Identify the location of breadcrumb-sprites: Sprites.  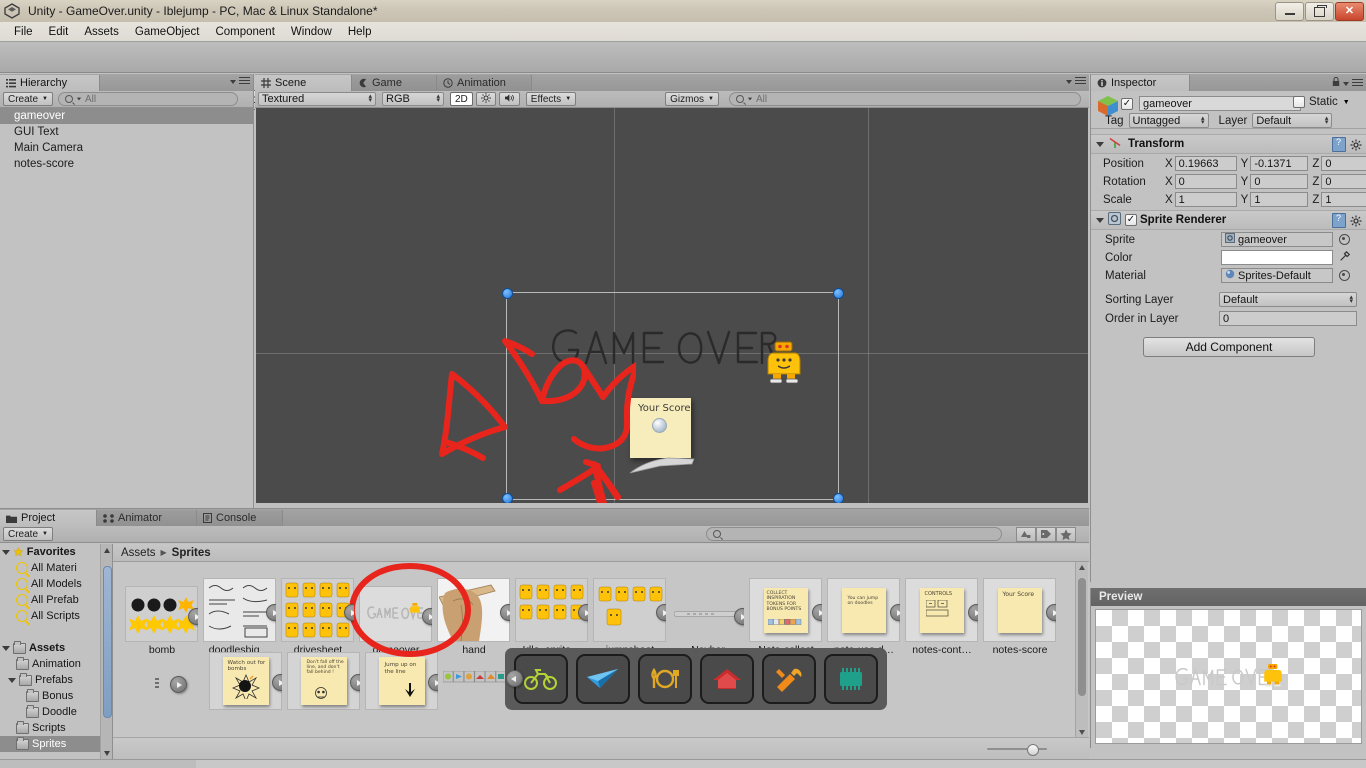
(191, 553).